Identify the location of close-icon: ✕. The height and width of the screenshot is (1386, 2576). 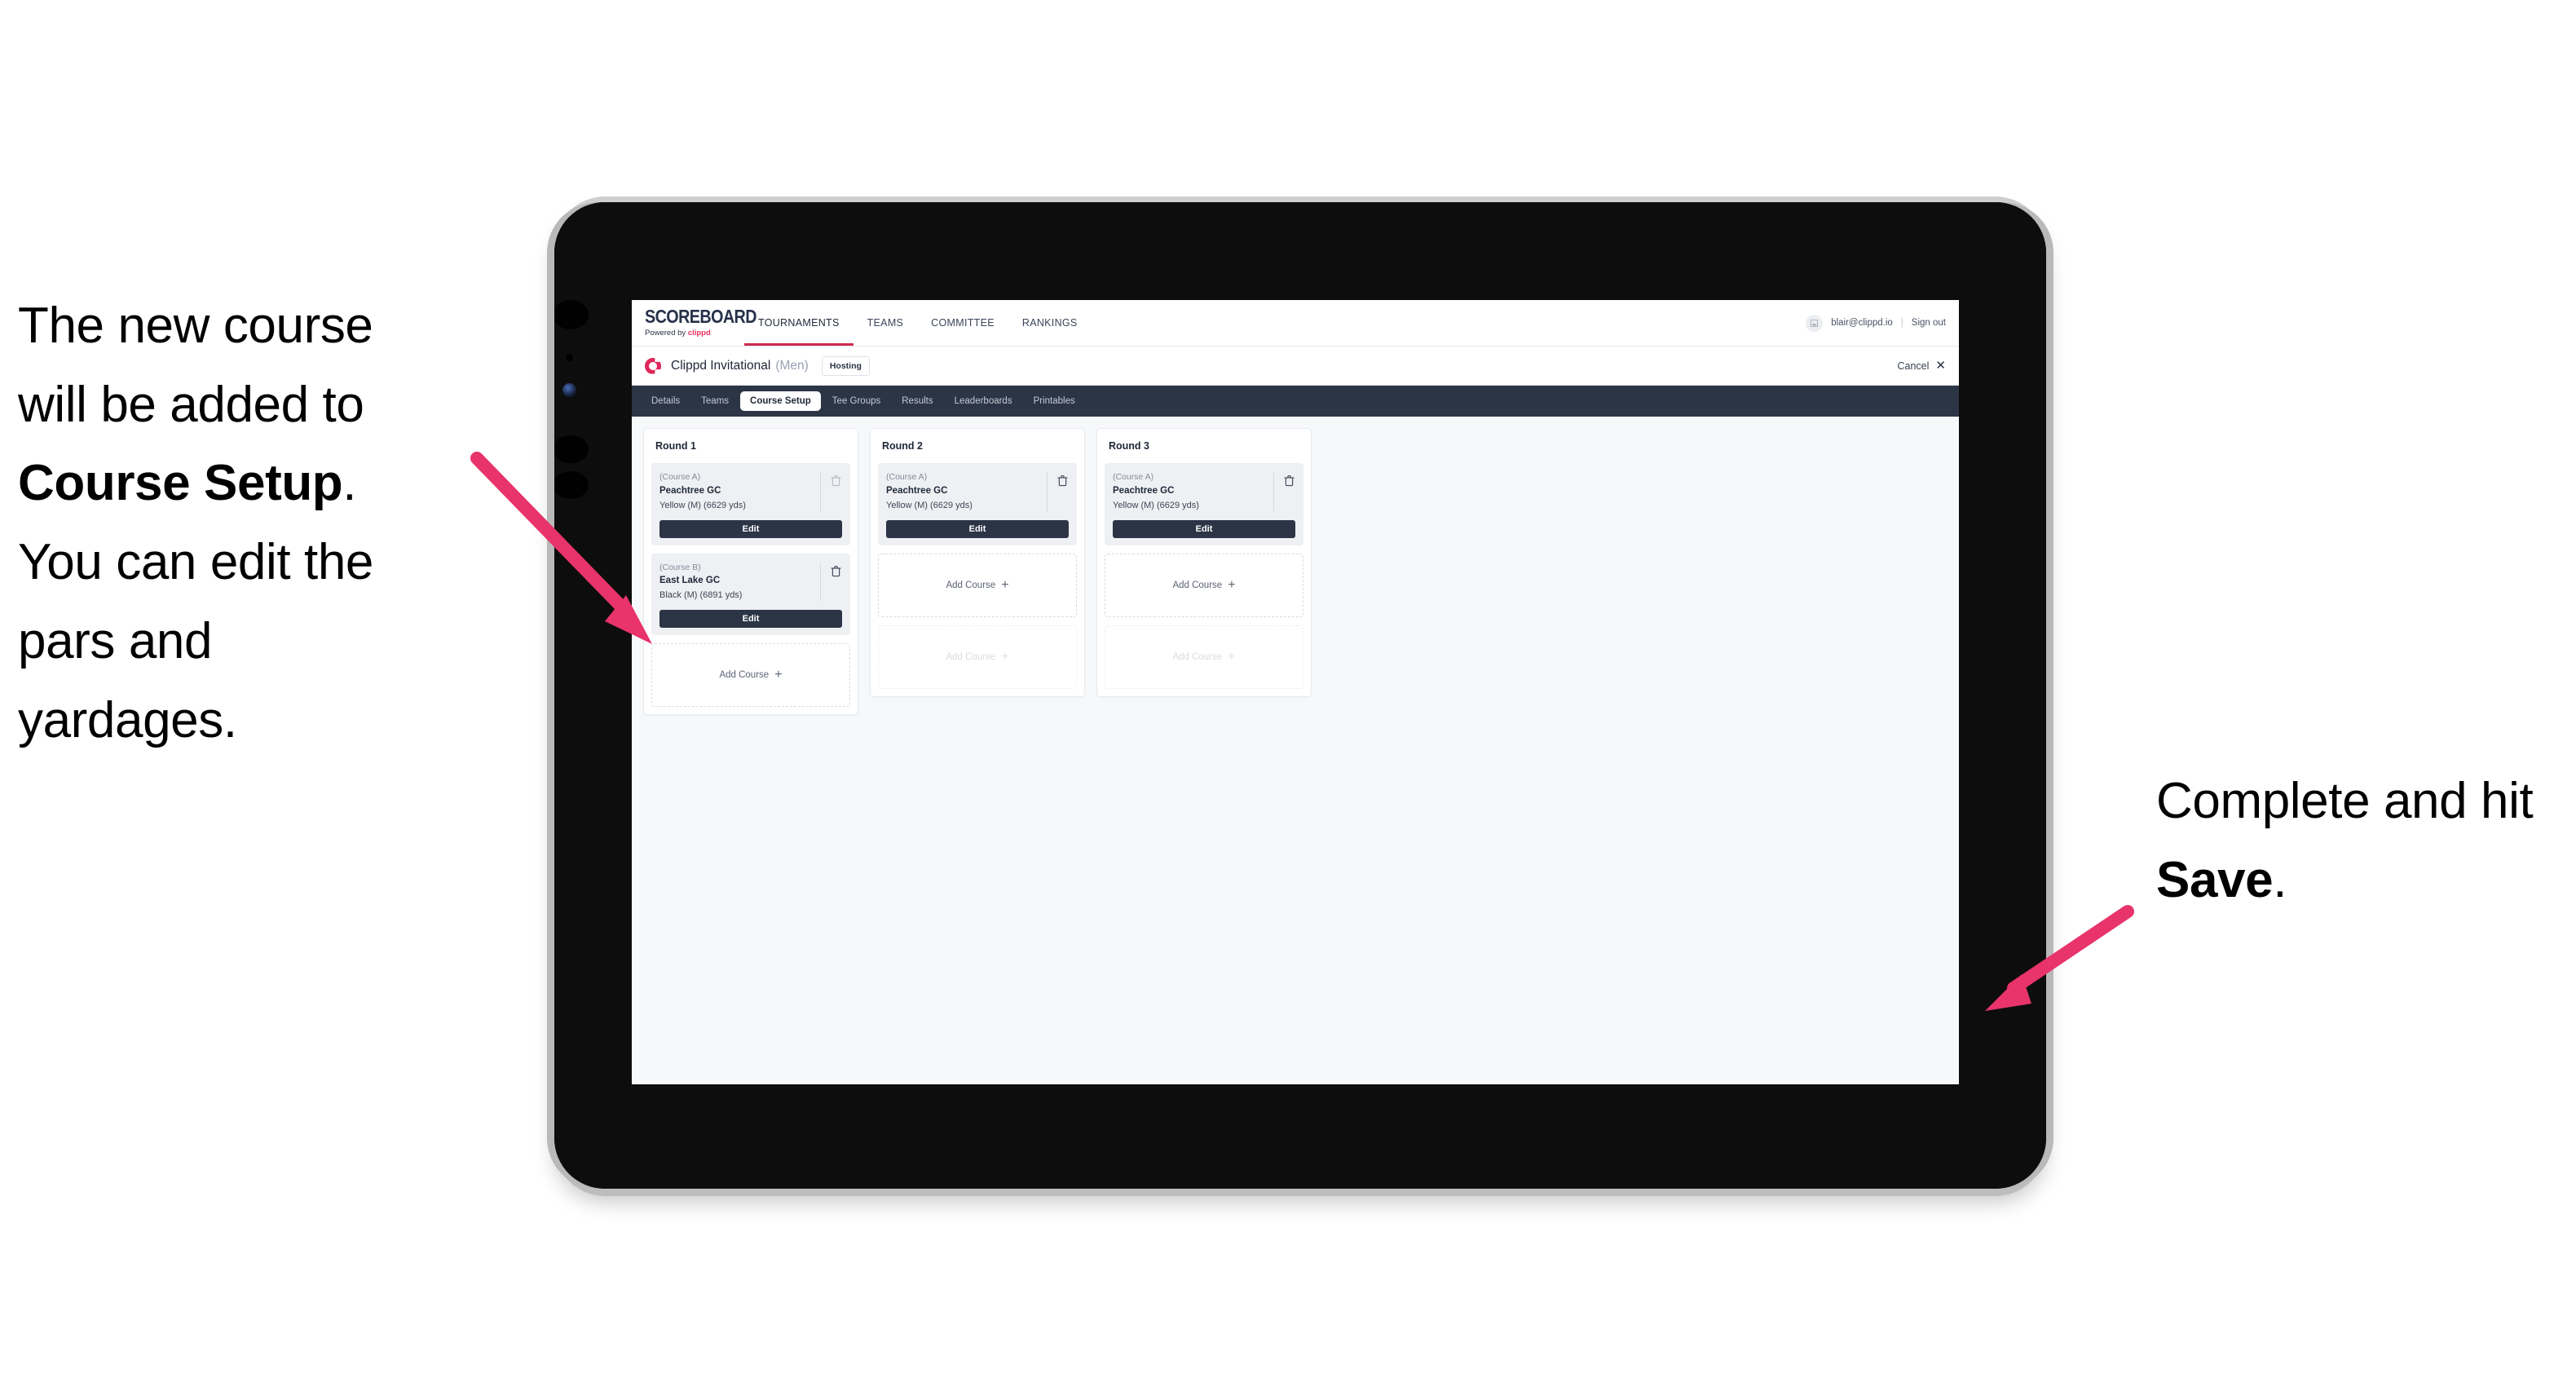
(1940, 366).